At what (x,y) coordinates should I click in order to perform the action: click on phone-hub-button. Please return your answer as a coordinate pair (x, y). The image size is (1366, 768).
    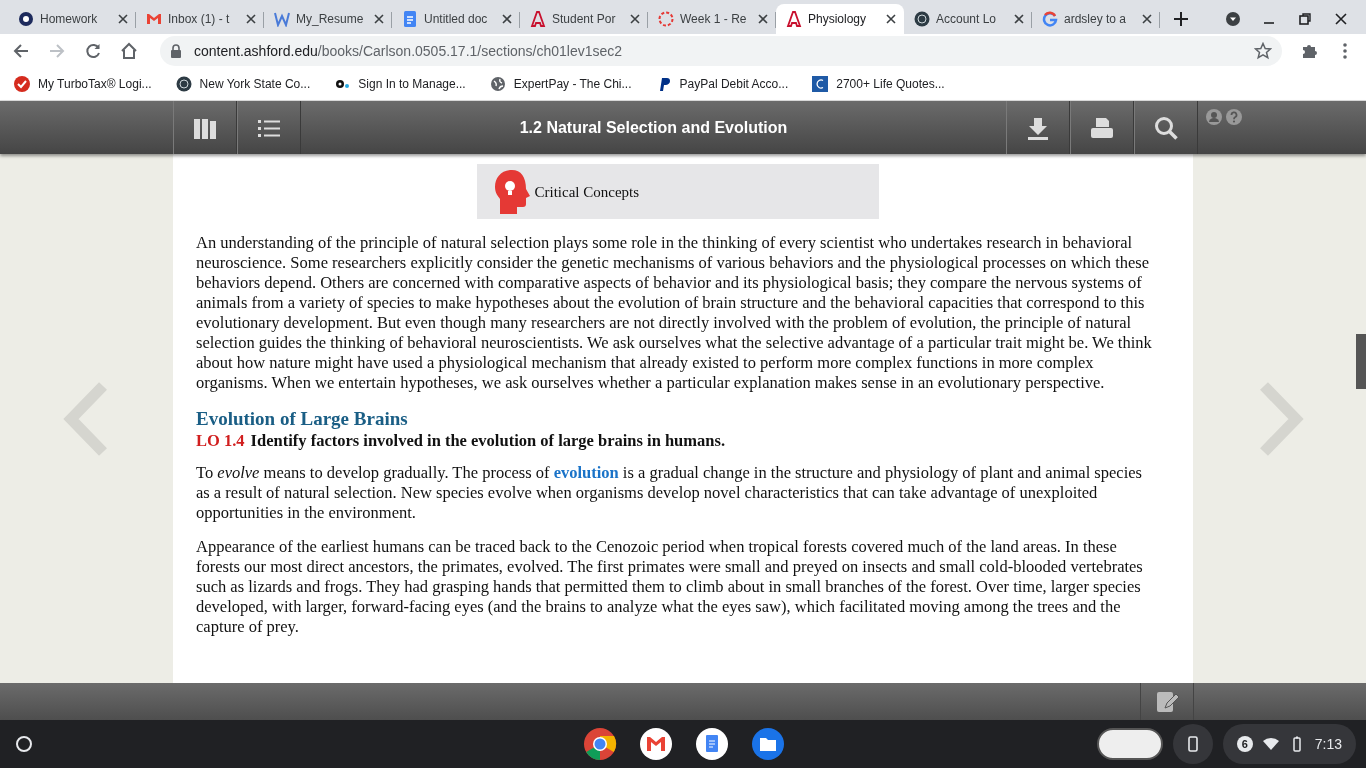
    Looking at the image, I should click on (1192, 744).